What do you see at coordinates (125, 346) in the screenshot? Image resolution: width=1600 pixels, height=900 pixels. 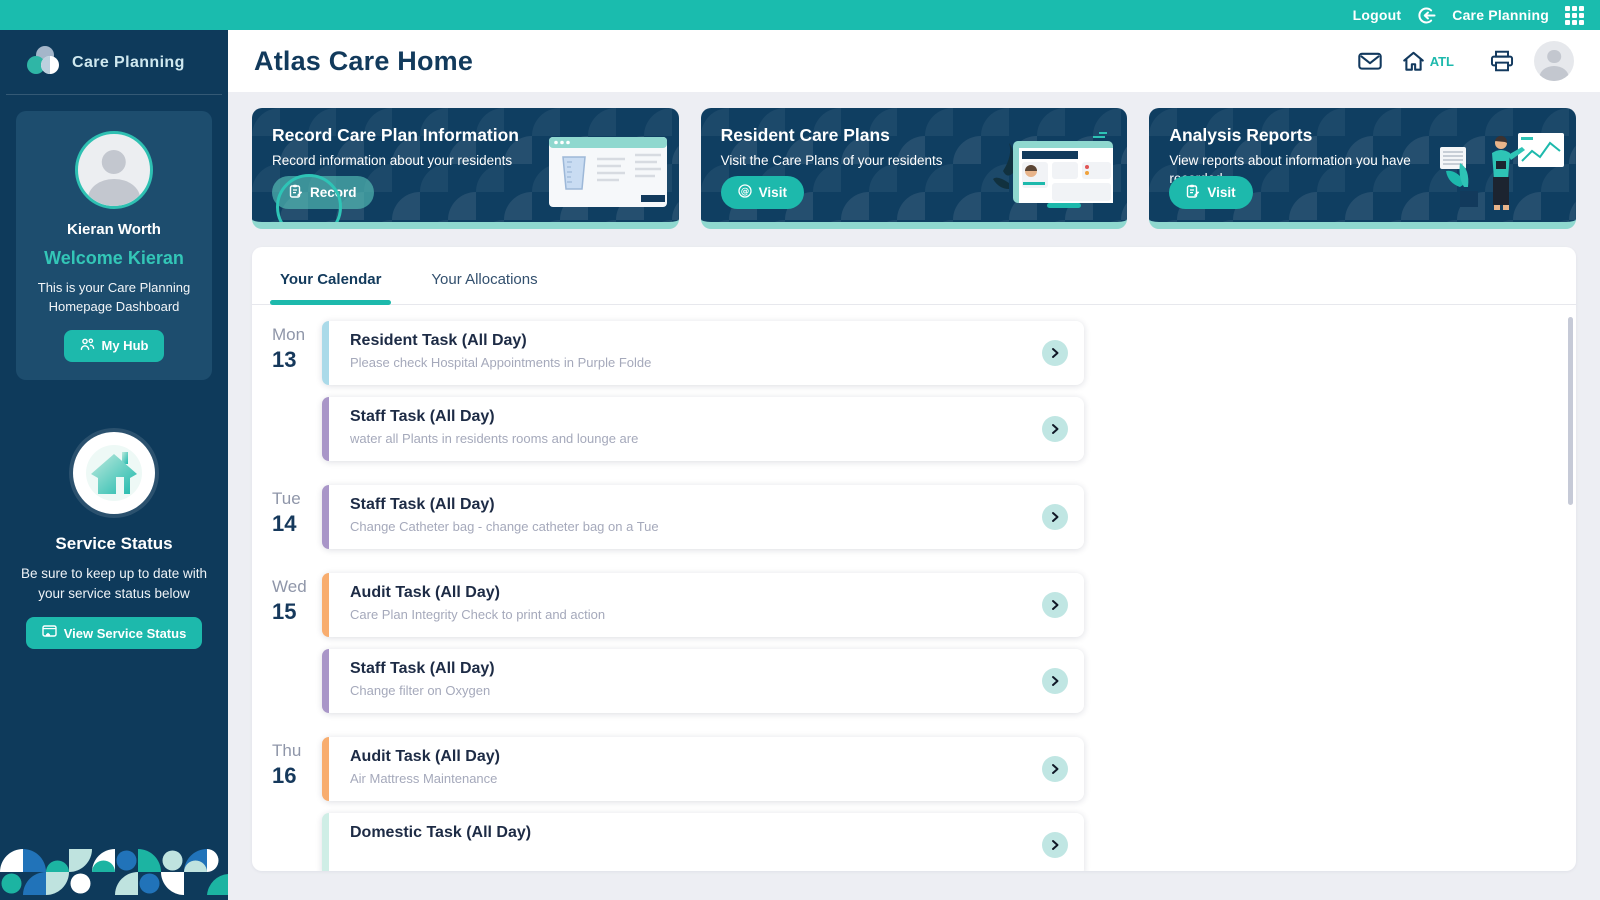 I see `my-hub-label: My Hub` at bounding box center [125, 346].